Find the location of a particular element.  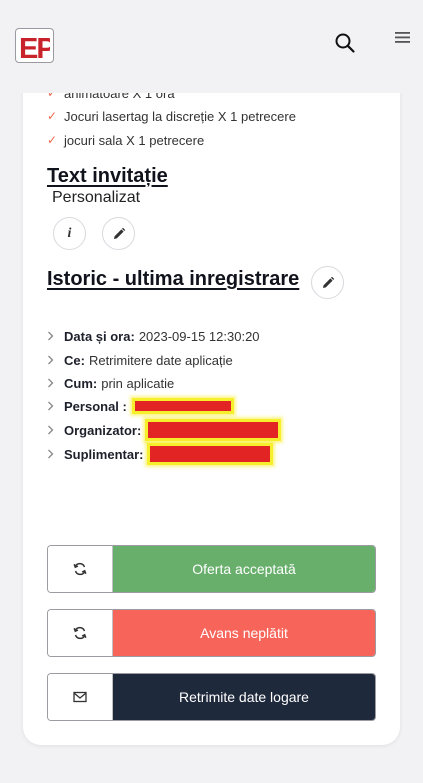

history-row-how: Cum: prin aplicatie is located at coordinates (110, 383).